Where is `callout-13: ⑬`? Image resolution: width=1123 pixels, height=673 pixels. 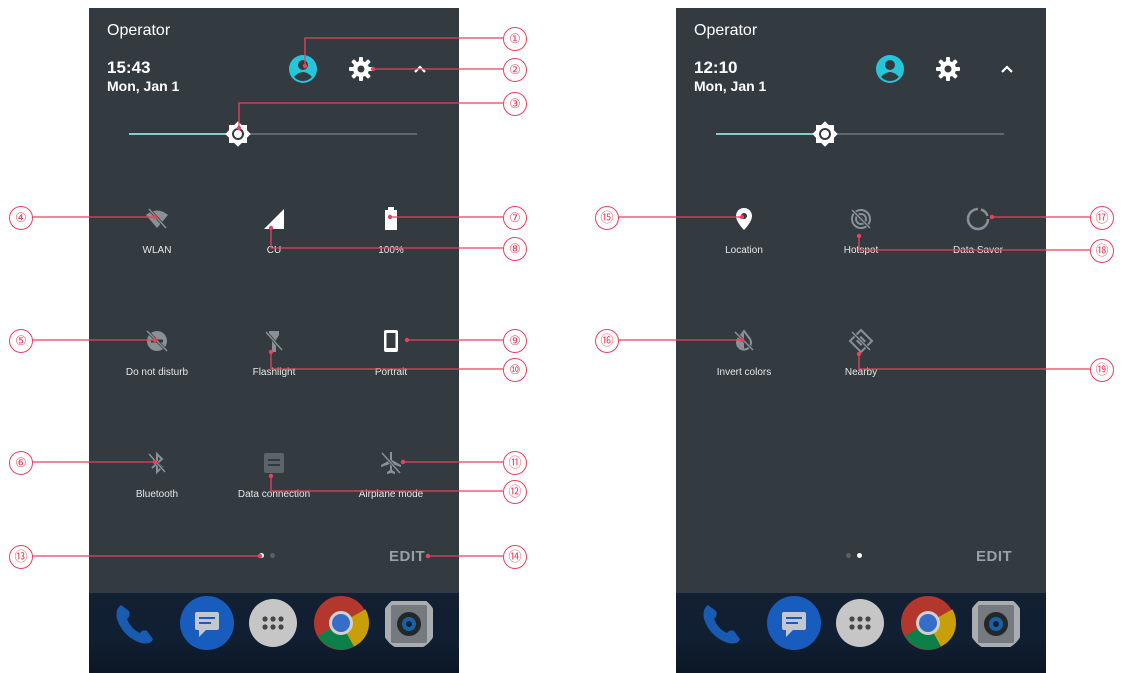 callout-13: ⑬ is located at coordinates (21, 557).